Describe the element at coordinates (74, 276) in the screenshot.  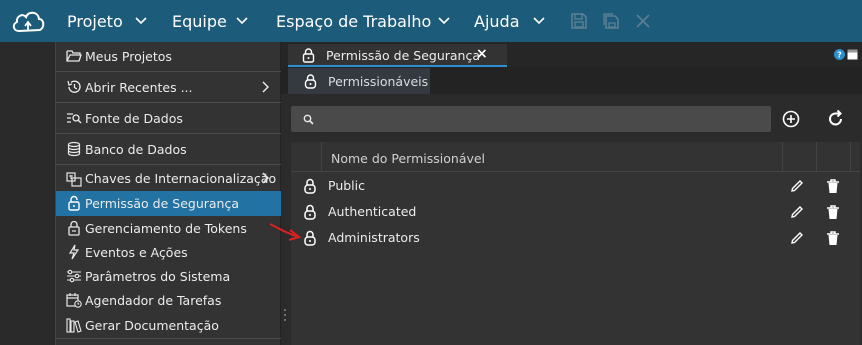
I see `sliders-icon` at that location.